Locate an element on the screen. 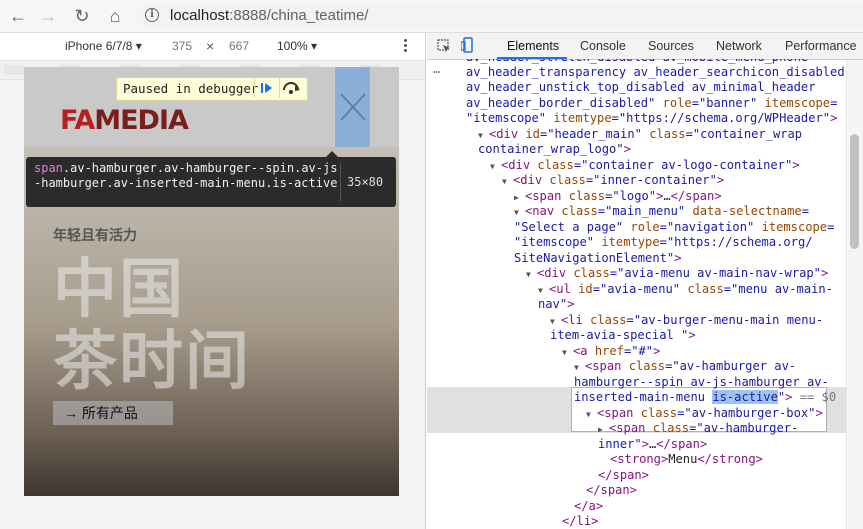  tooltip-tag: span is located at coordinates (48, 168).